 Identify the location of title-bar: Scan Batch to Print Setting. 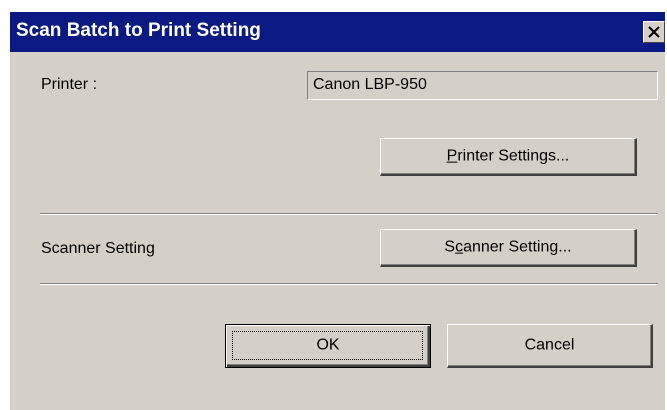
(337, 32).